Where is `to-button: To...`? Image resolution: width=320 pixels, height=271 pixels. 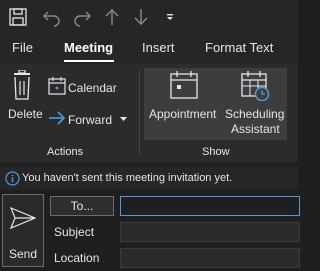 to-button: To... is located at coordinates (82, 206).